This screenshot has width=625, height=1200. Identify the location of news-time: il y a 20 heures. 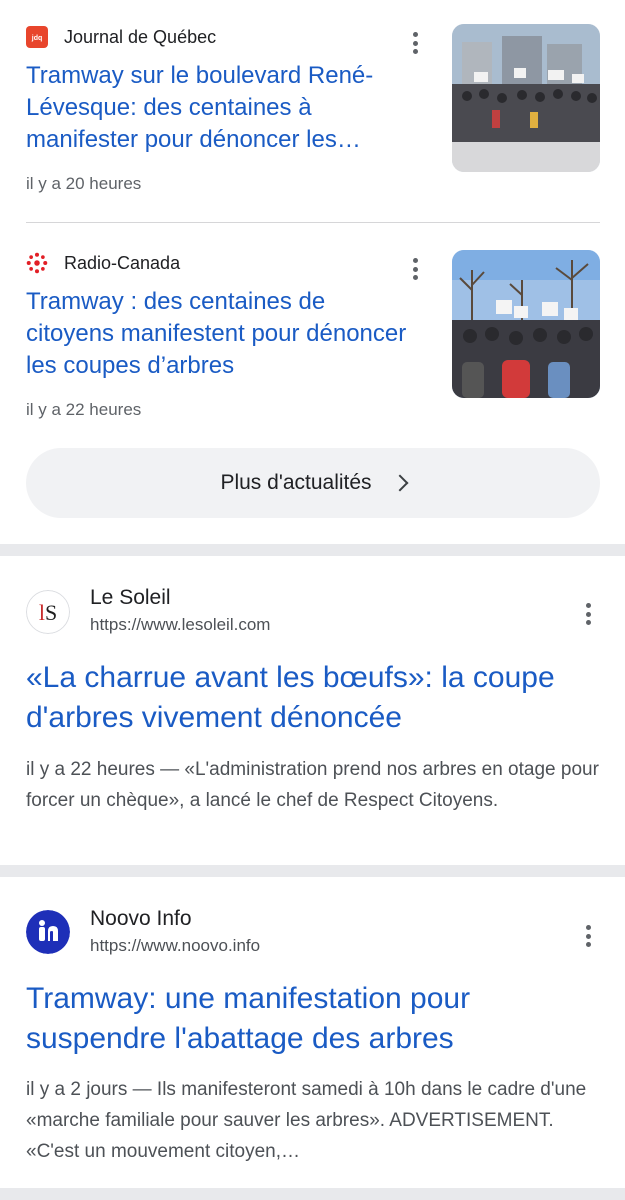
(84, 183).